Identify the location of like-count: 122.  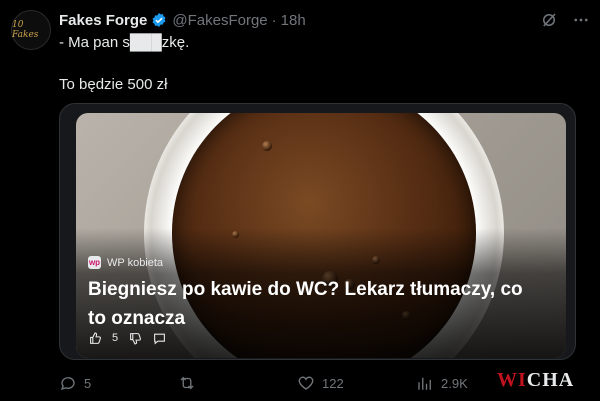
(333, 383).